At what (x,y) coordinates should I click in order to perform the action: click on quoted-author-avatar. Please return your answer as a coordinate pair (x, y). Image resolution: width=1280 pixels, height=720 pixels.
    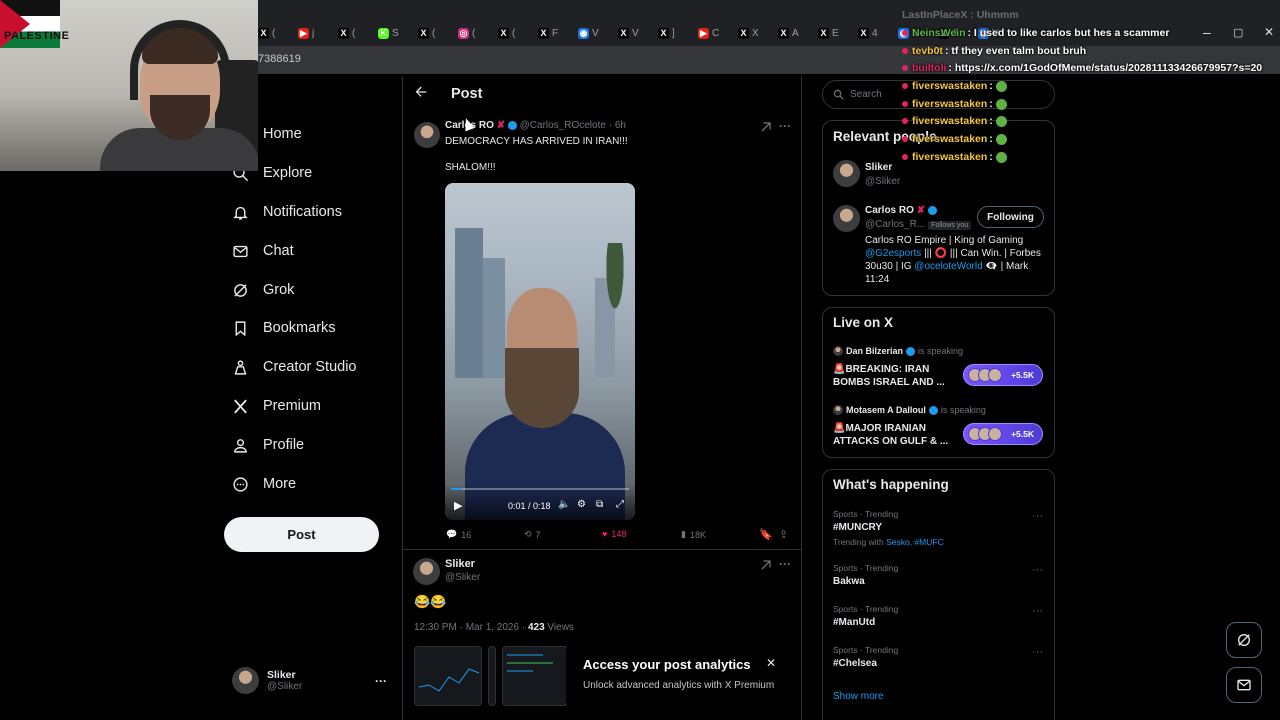
    Looking at the image, I should click on (427, 135).